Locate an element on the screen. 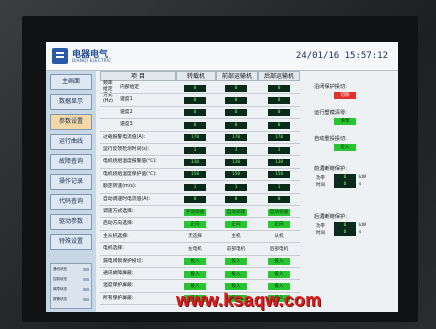 The image size is (436, 329). row-label: 运行反馈检测时间(s): is located at coordinates (126, 149).